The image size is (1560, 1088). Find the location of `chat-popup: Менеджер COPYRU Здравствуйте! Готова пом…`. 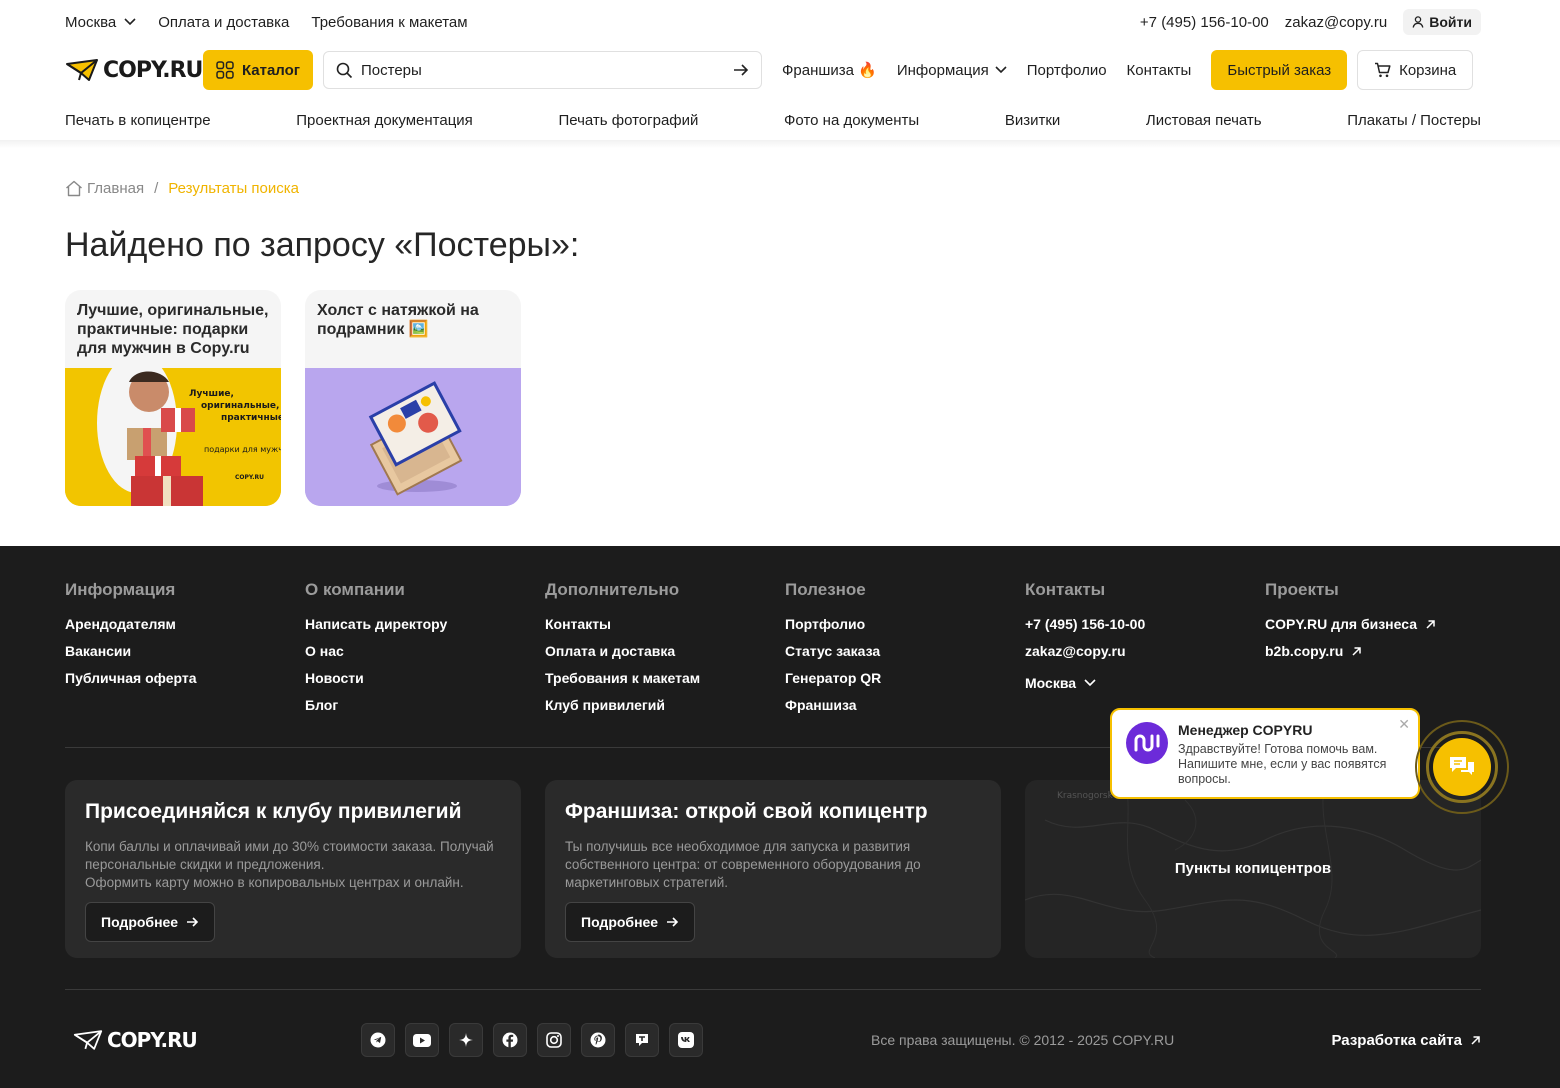

chat-popup: Менеджер COPYRU Здравствуйте! Готова пом… is located at coordinates (1265, 753).